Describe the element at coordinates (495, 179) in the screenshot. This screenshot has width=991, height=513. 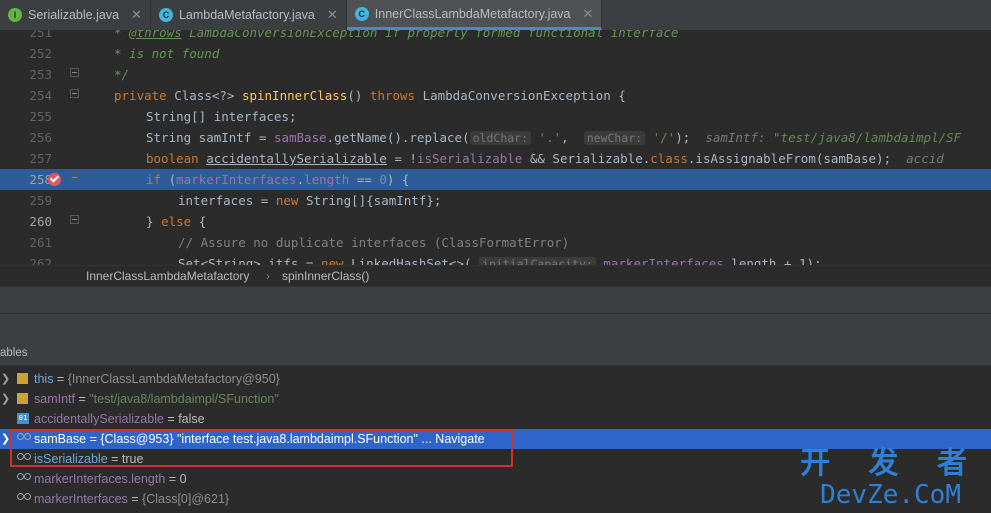
I see `code-line-current: 258 if (markerInterfaces.length == 0) {` at that location.